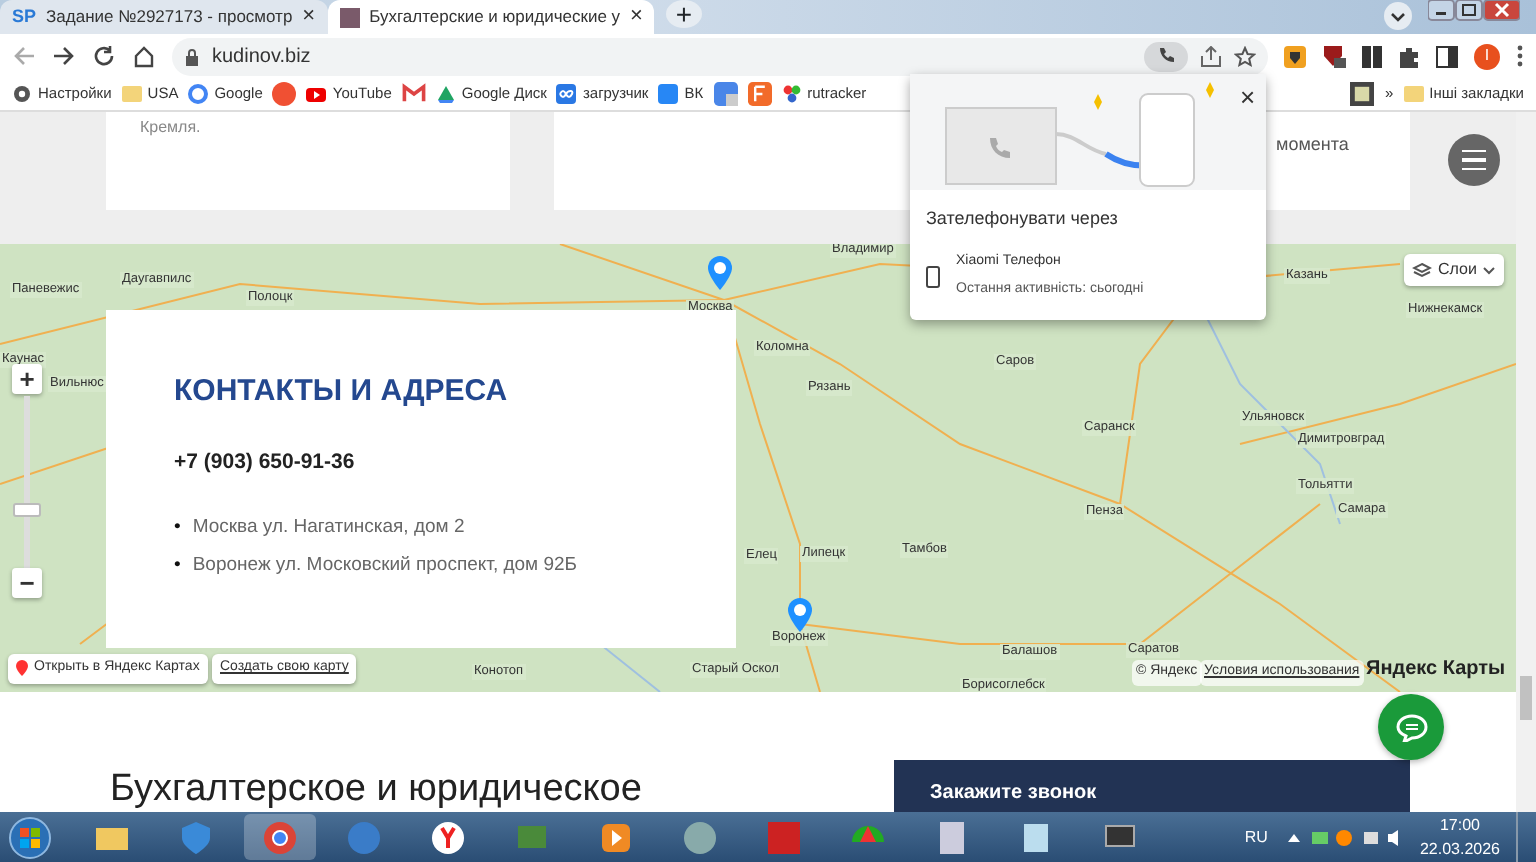  I want to click on contact-heading: КОНТАКТЫ И АДРЕСА, so click(342, 392).